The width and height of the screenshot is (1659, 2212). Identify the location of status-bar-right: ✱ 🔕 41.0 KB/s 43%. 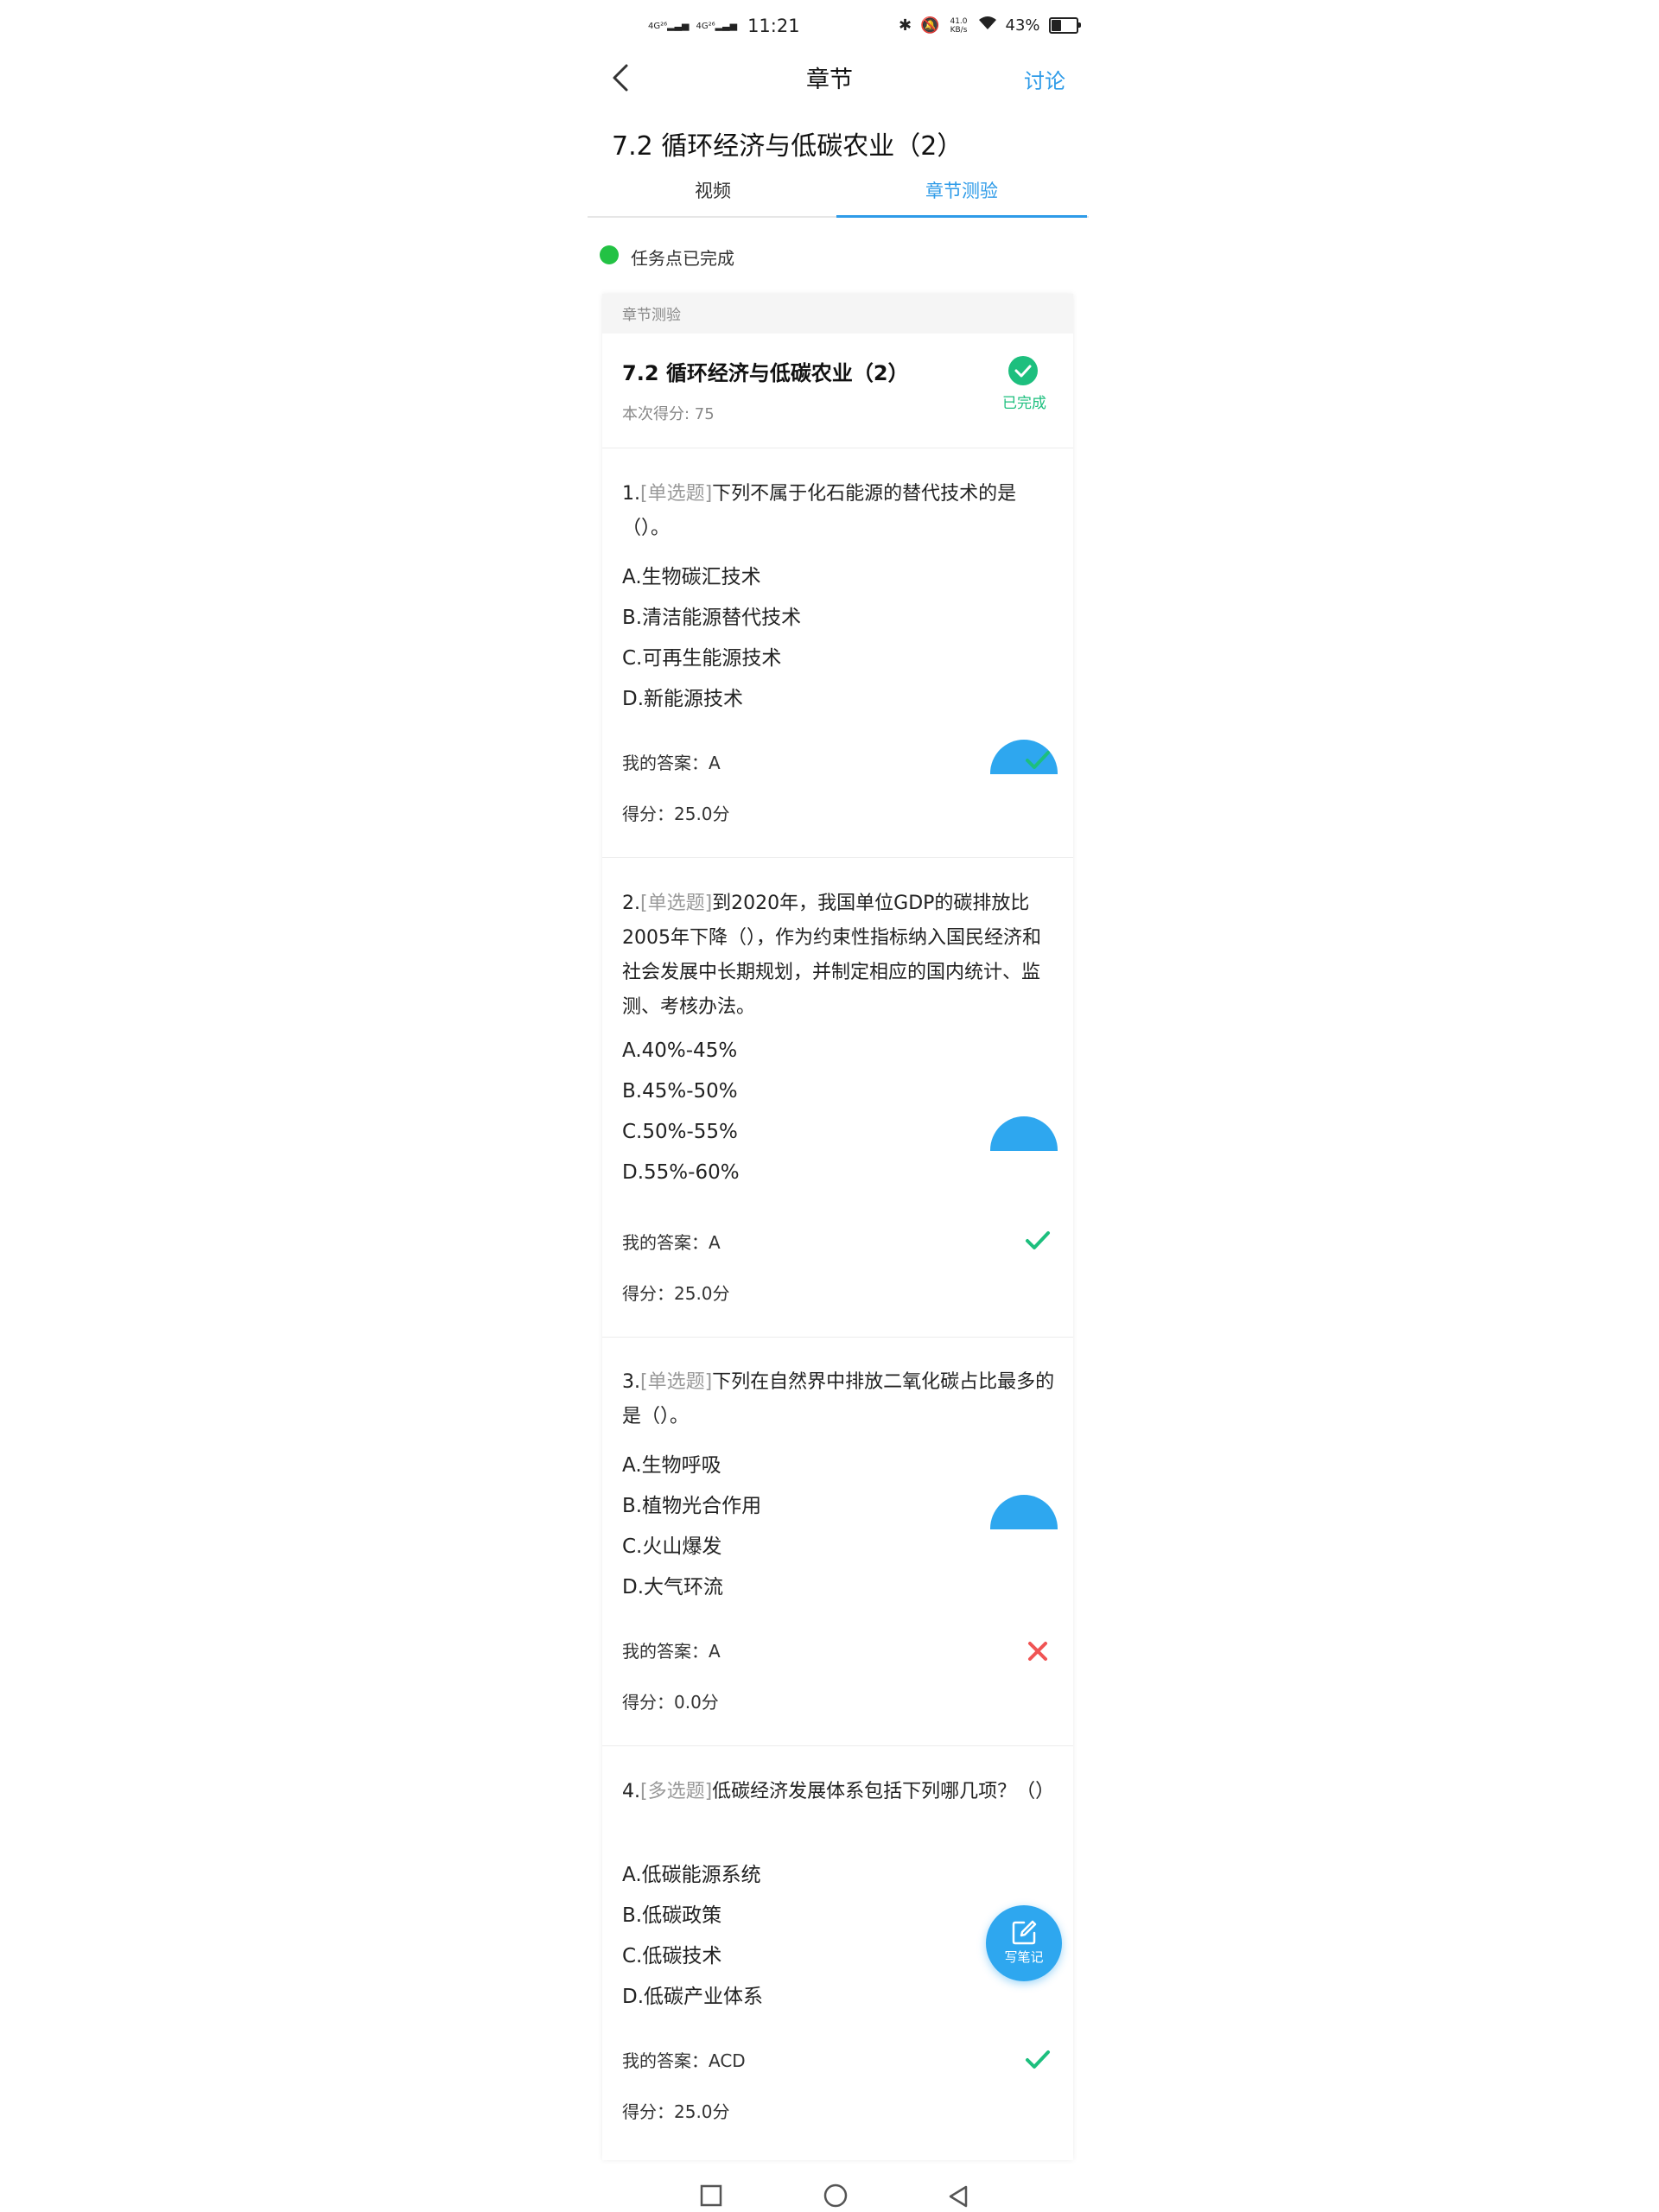
(990, 25).